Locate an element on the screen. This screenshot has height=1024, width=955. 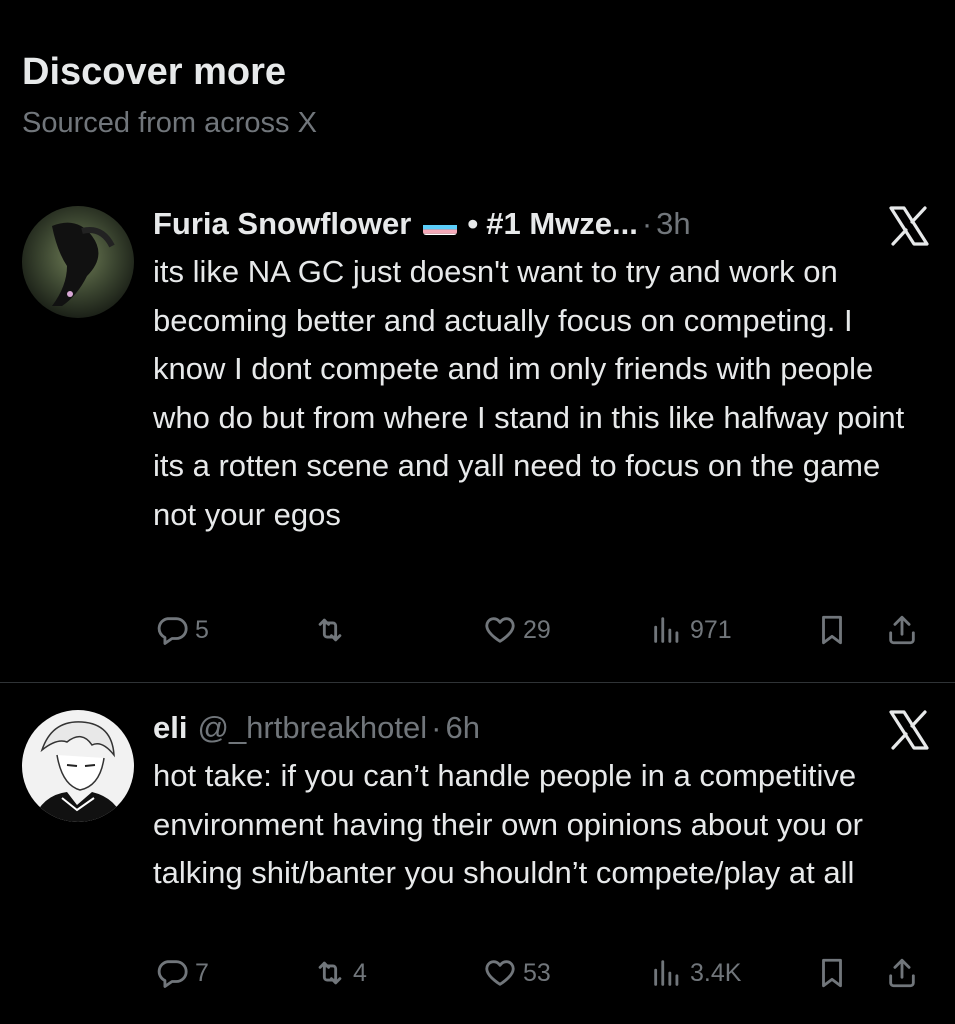
views-button: 971 is located at coordinates (691, 630).